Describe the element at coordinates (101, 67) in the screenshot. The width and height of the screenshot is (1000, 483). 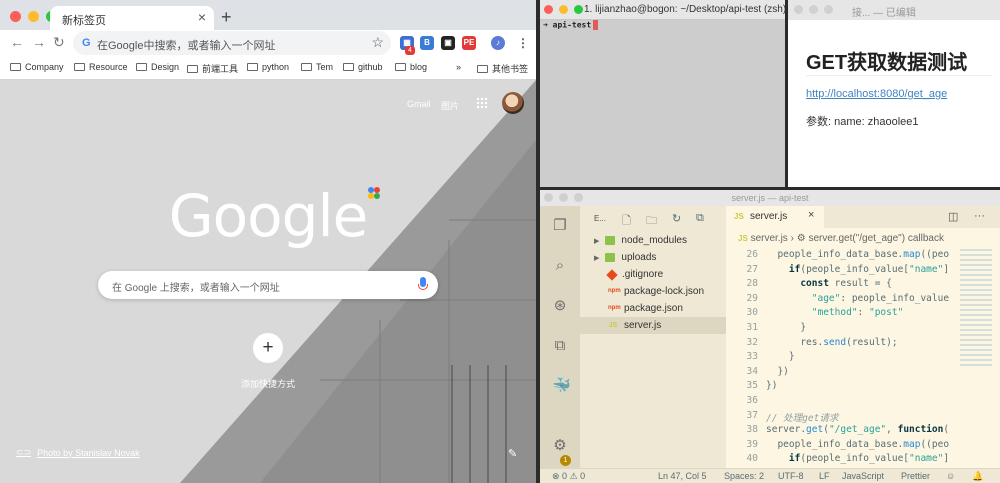
I see `bookmark-folder: Resource` at that location.